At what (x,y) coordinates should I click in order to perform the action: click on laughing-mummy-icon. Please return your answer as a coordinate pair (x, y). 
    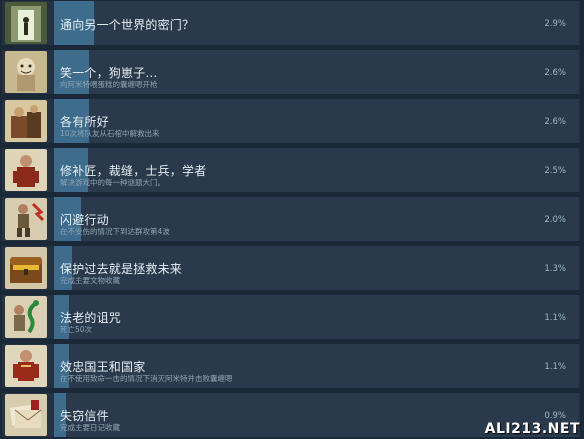
    Looking at the image, I should click on (26, 72).